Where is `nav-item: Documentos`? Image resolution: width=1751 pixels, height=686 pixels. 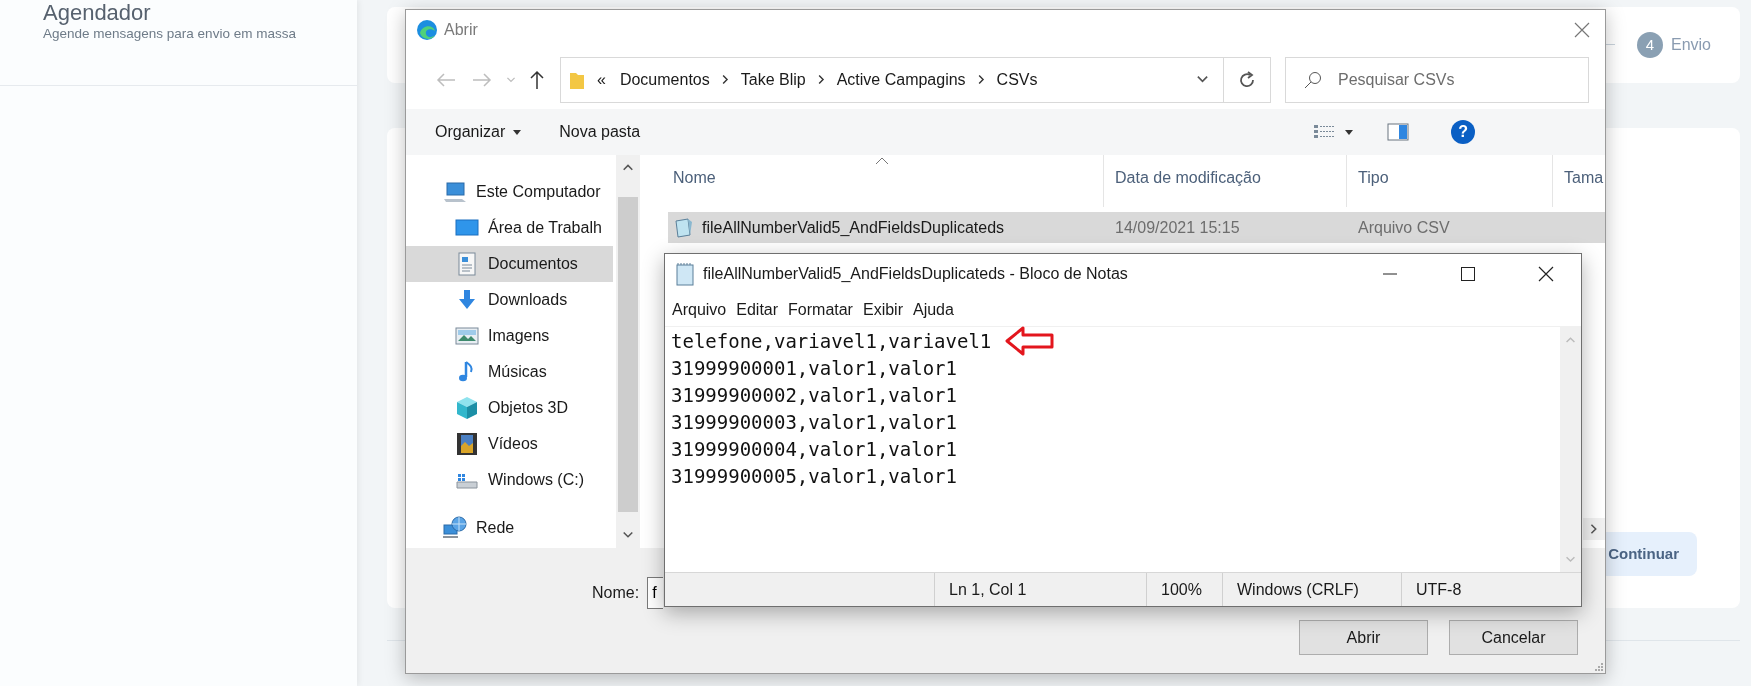 nav-item: Documentos is located at coordinates (509, 264).